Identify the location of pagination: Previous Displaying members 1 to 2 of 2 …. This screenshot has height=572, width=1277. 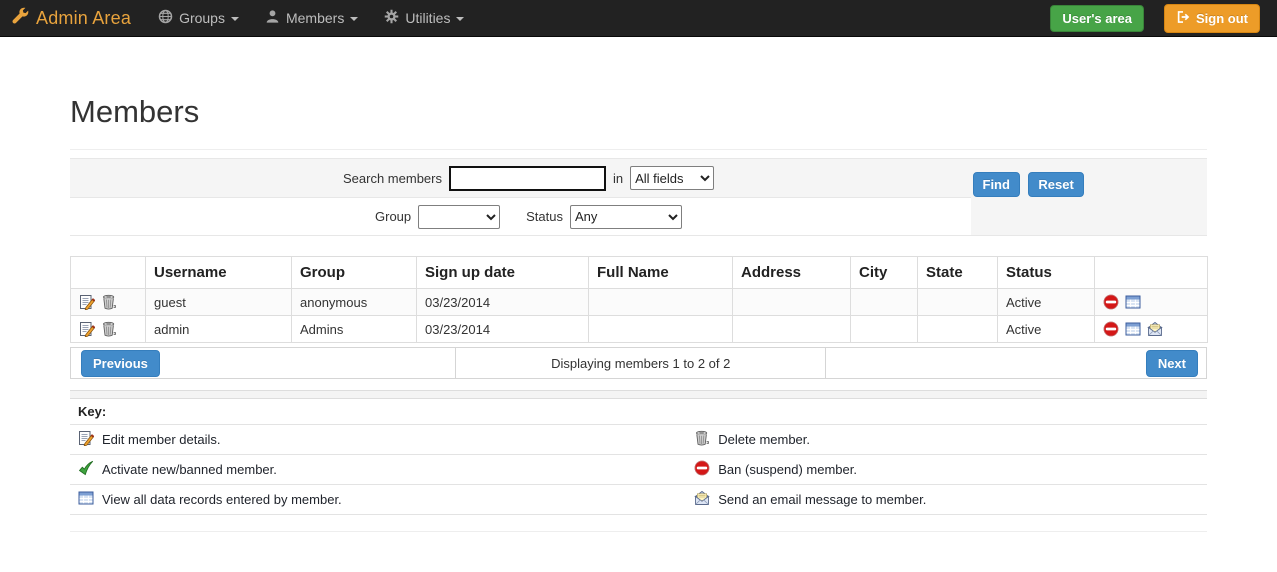
(638, 363).